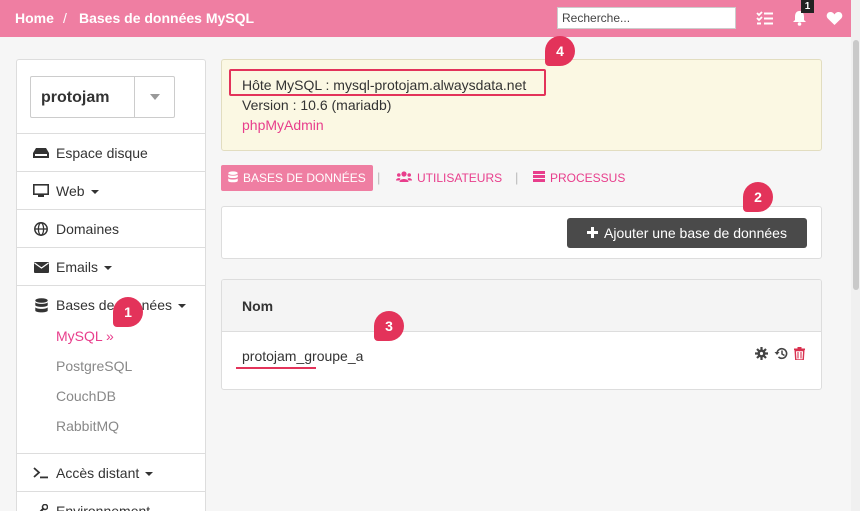 Image resolution: width=860 pixels, height=511 pixels. I want to click on tab-label: UTILISATEURS, so click(460, 178).